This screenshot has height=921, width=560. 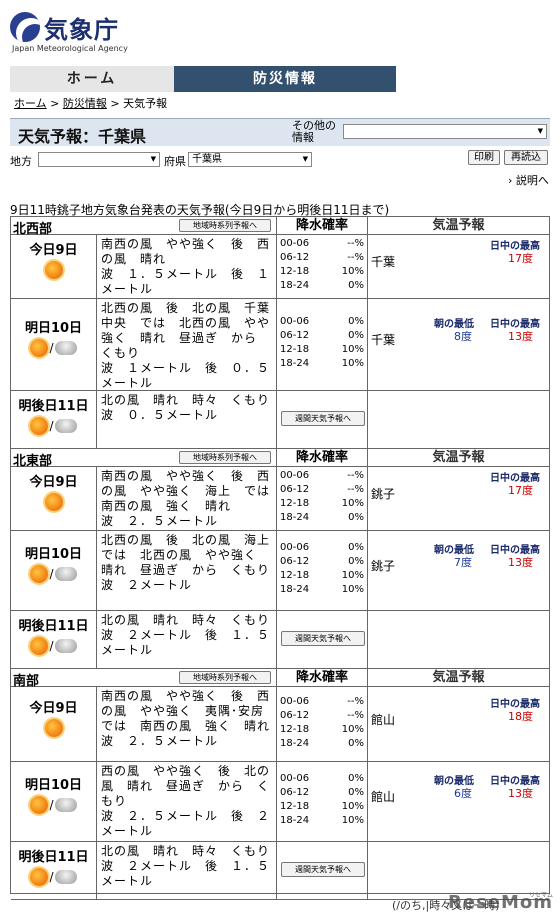 What do you see at coordinates (295, 517) in the screenshot?
I see `pop-time: 18-24` at bounding box center [295, 517].